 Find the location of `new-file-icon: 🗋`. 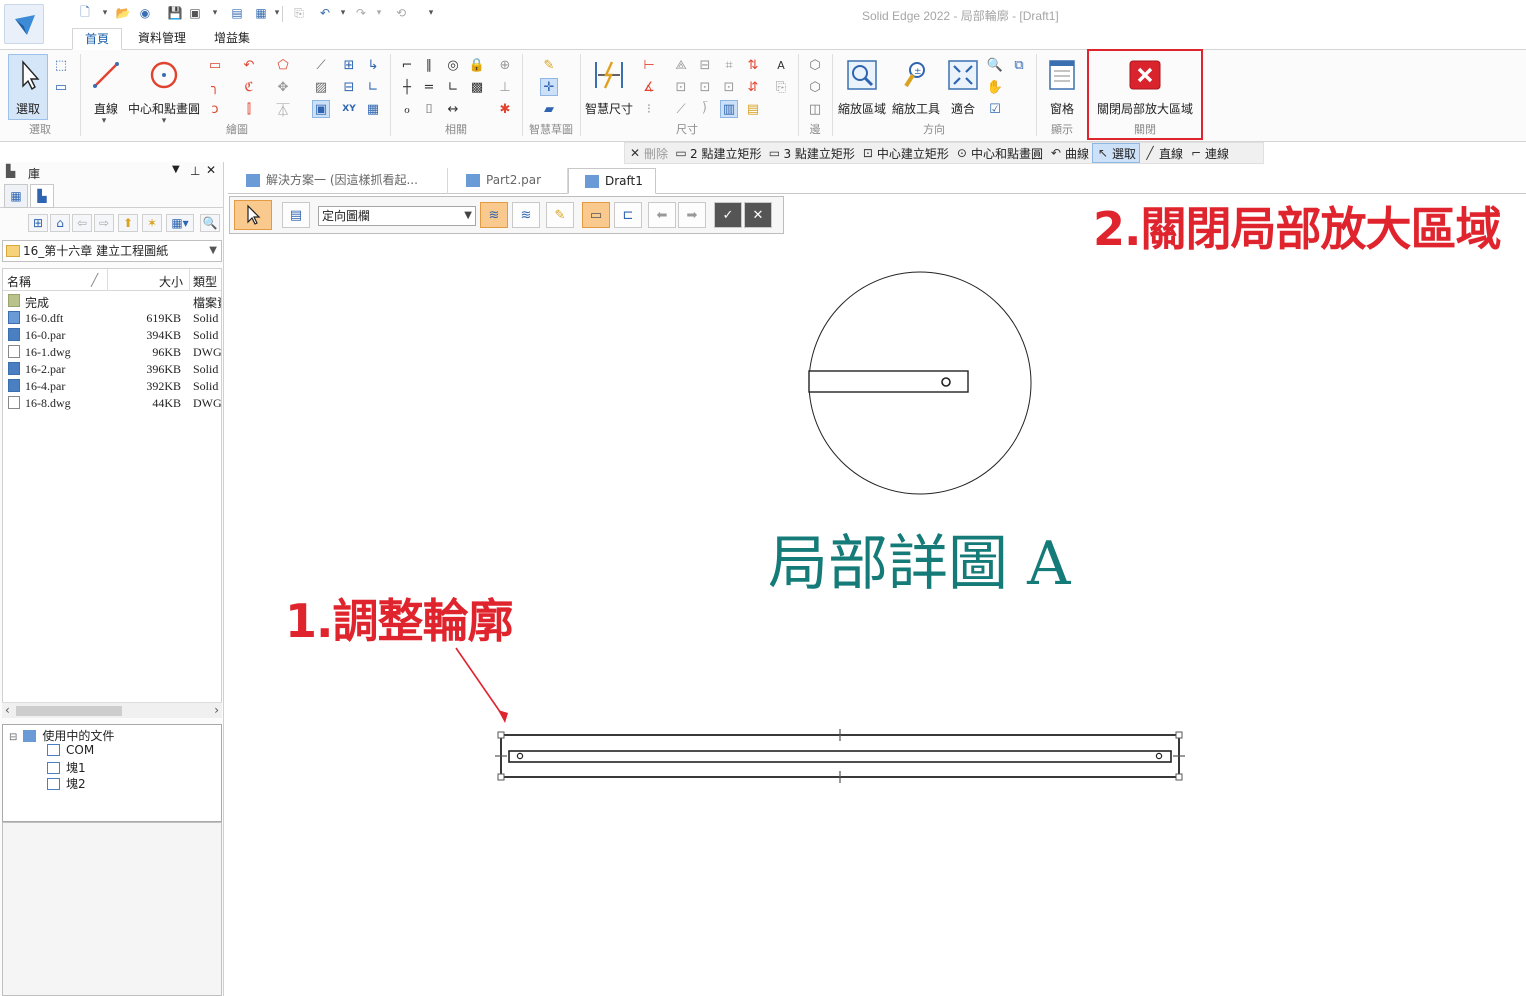

new-file-icon: 🗋 is located at coordinates (85, 13).